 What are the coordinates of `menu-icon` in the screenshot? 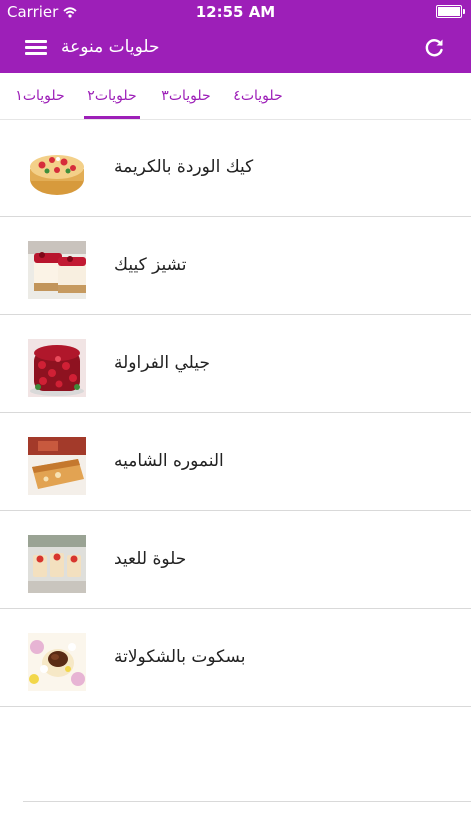 It's located at (36, 48).